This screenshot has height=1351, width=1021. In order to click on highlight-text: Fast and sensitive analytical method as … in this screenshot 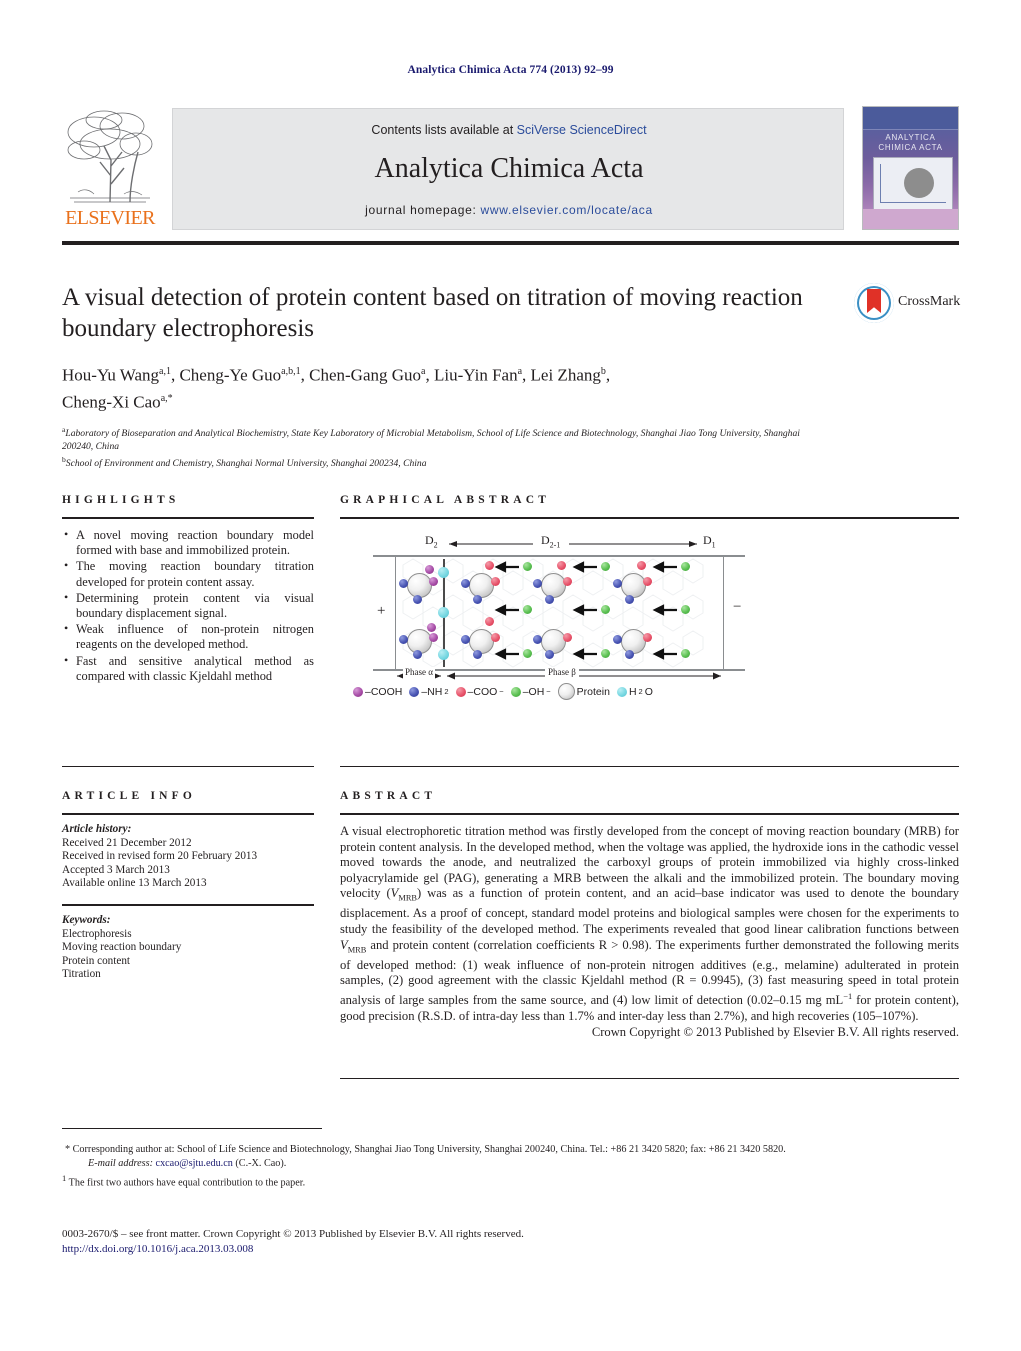, I will do `click(195, 668)`.